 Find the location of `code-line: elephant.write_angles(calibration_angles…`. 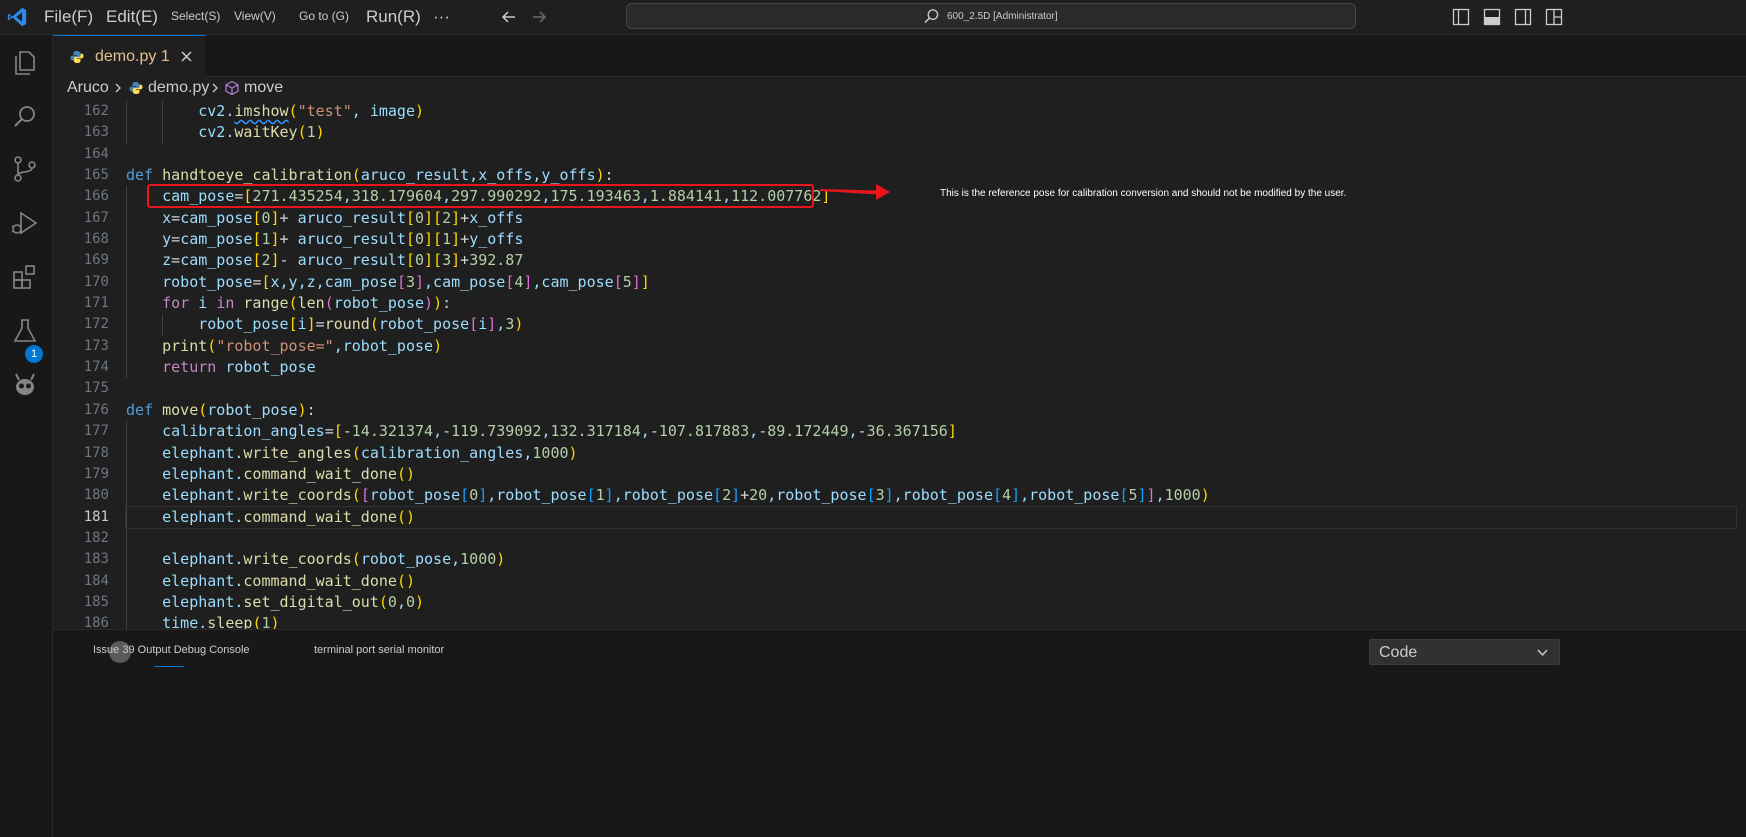

code-line: elephant.write_angles(calibration_angles… is located at coordinates (931, 453).